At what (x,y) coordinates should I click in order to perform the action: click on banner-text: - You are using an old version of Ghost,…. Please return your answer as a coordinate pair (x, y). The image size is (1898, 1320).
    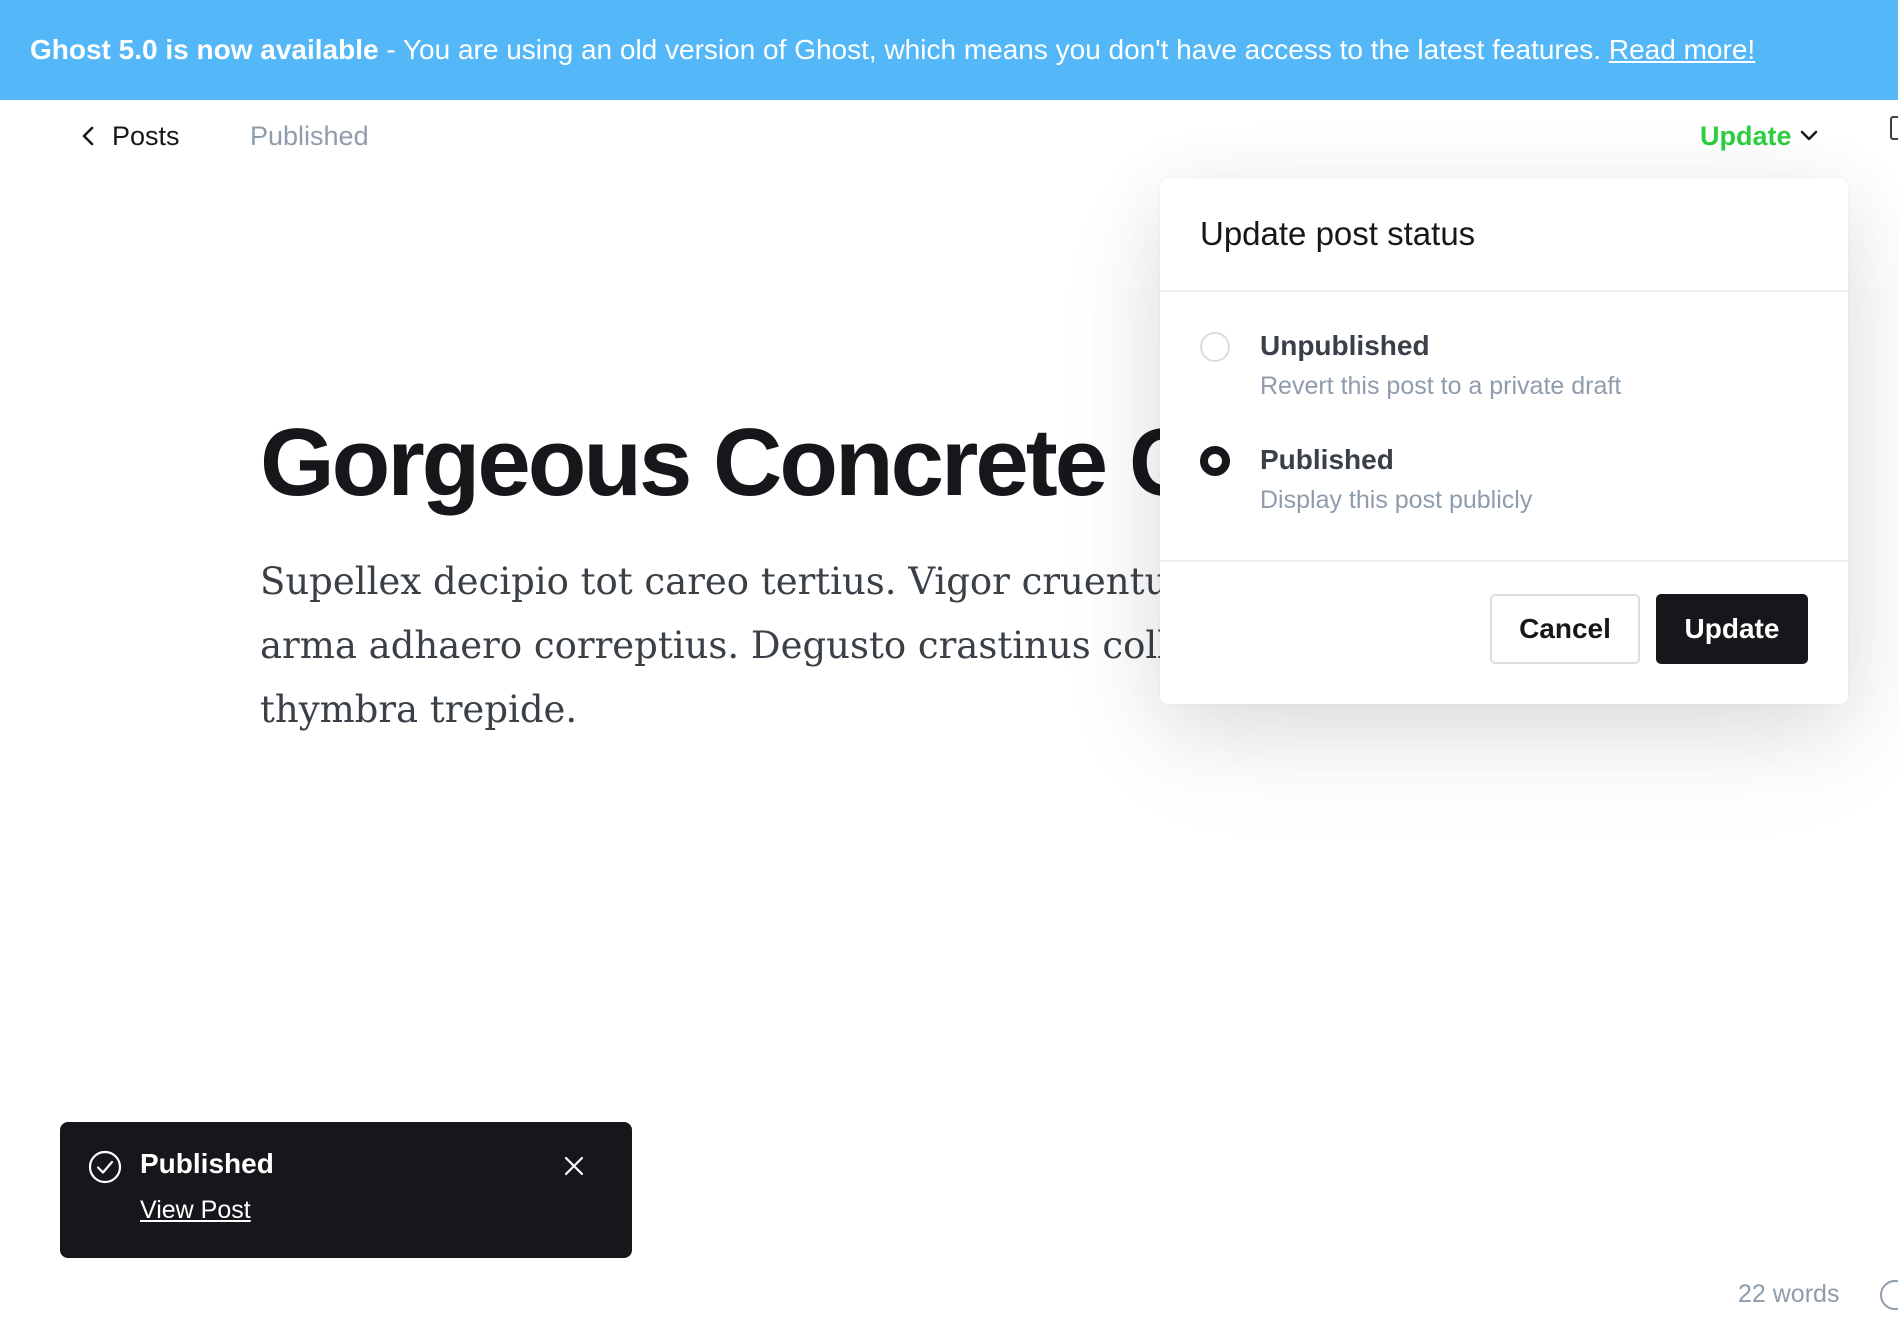
    Looking at the image, I should click on (993, 49).